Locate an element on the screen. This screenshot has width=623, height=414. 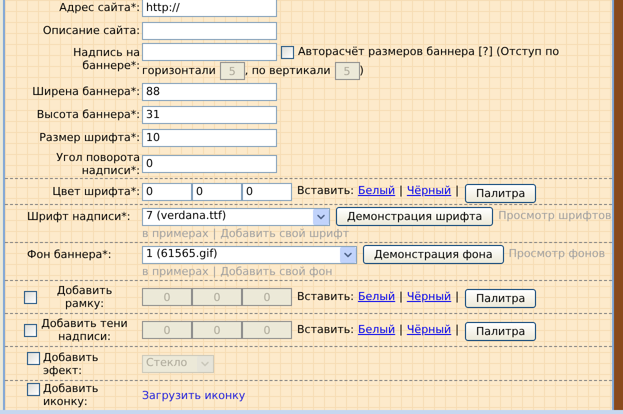
field-label: Размер шрифта*: is located at coordinates (89, 137).